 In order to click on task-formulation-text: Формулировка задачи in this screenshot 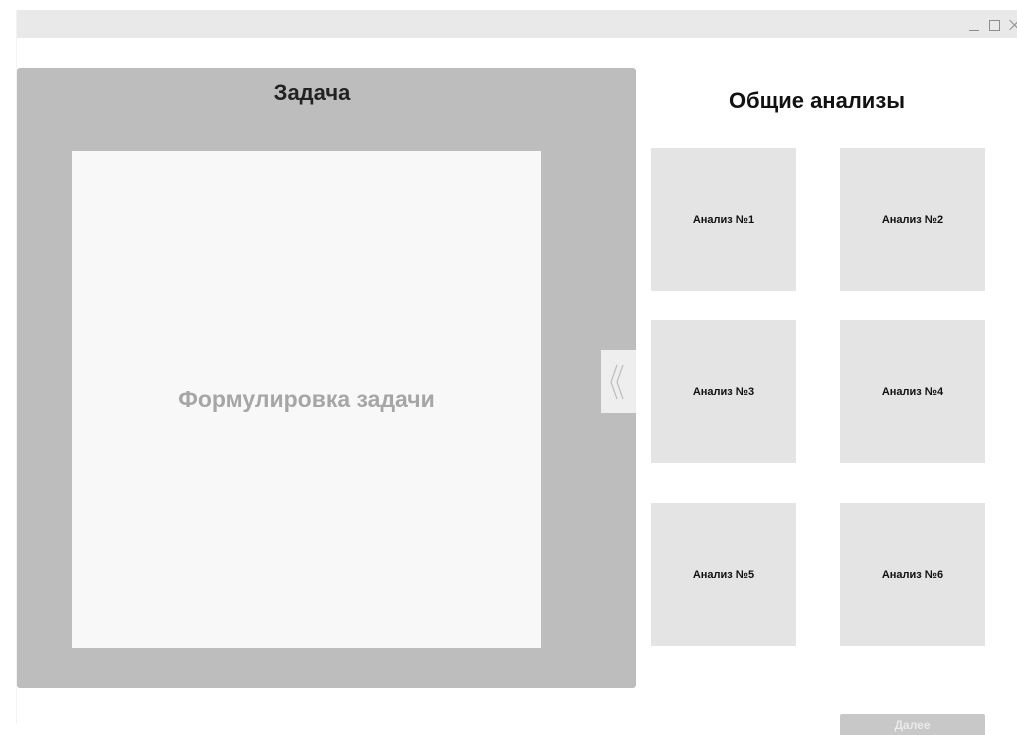, I will do `click(306, 399)`.